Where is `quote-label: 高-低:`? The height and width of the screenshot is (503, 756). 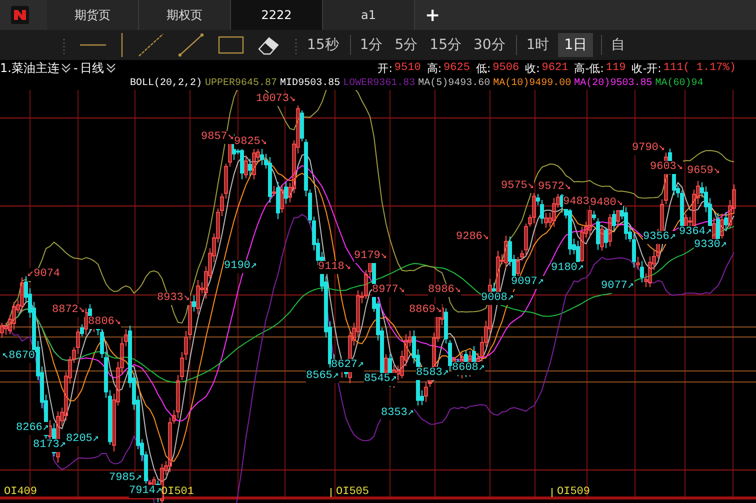
quote-label: 高-低: is located at coordinates (589, 68).